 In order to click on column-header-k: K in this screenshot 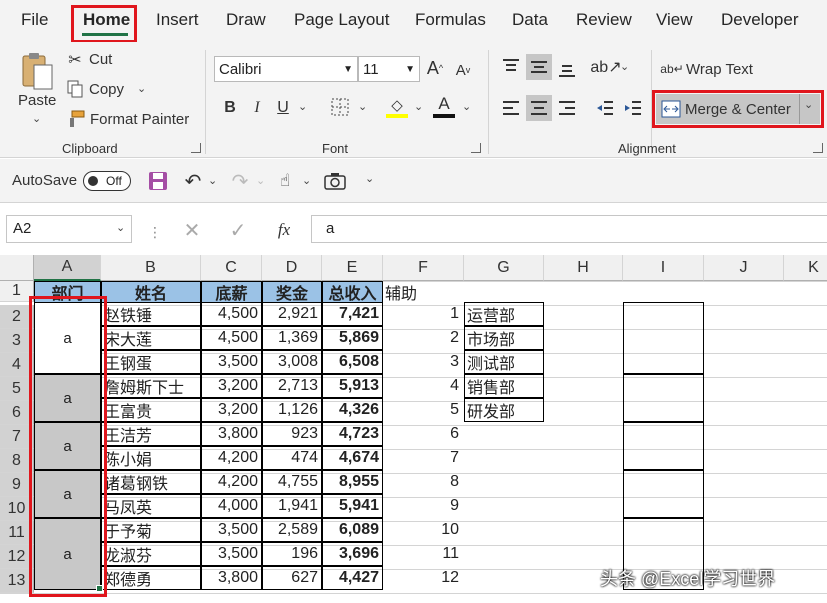, I will do `click(805, 268)`.